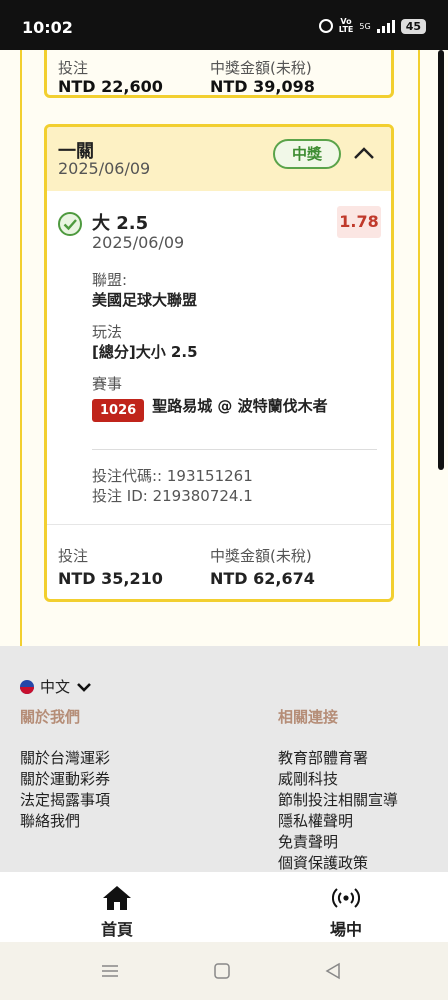 This screenshot has width=448, height=1000. I want to click on back-icon, so click(333, 971).